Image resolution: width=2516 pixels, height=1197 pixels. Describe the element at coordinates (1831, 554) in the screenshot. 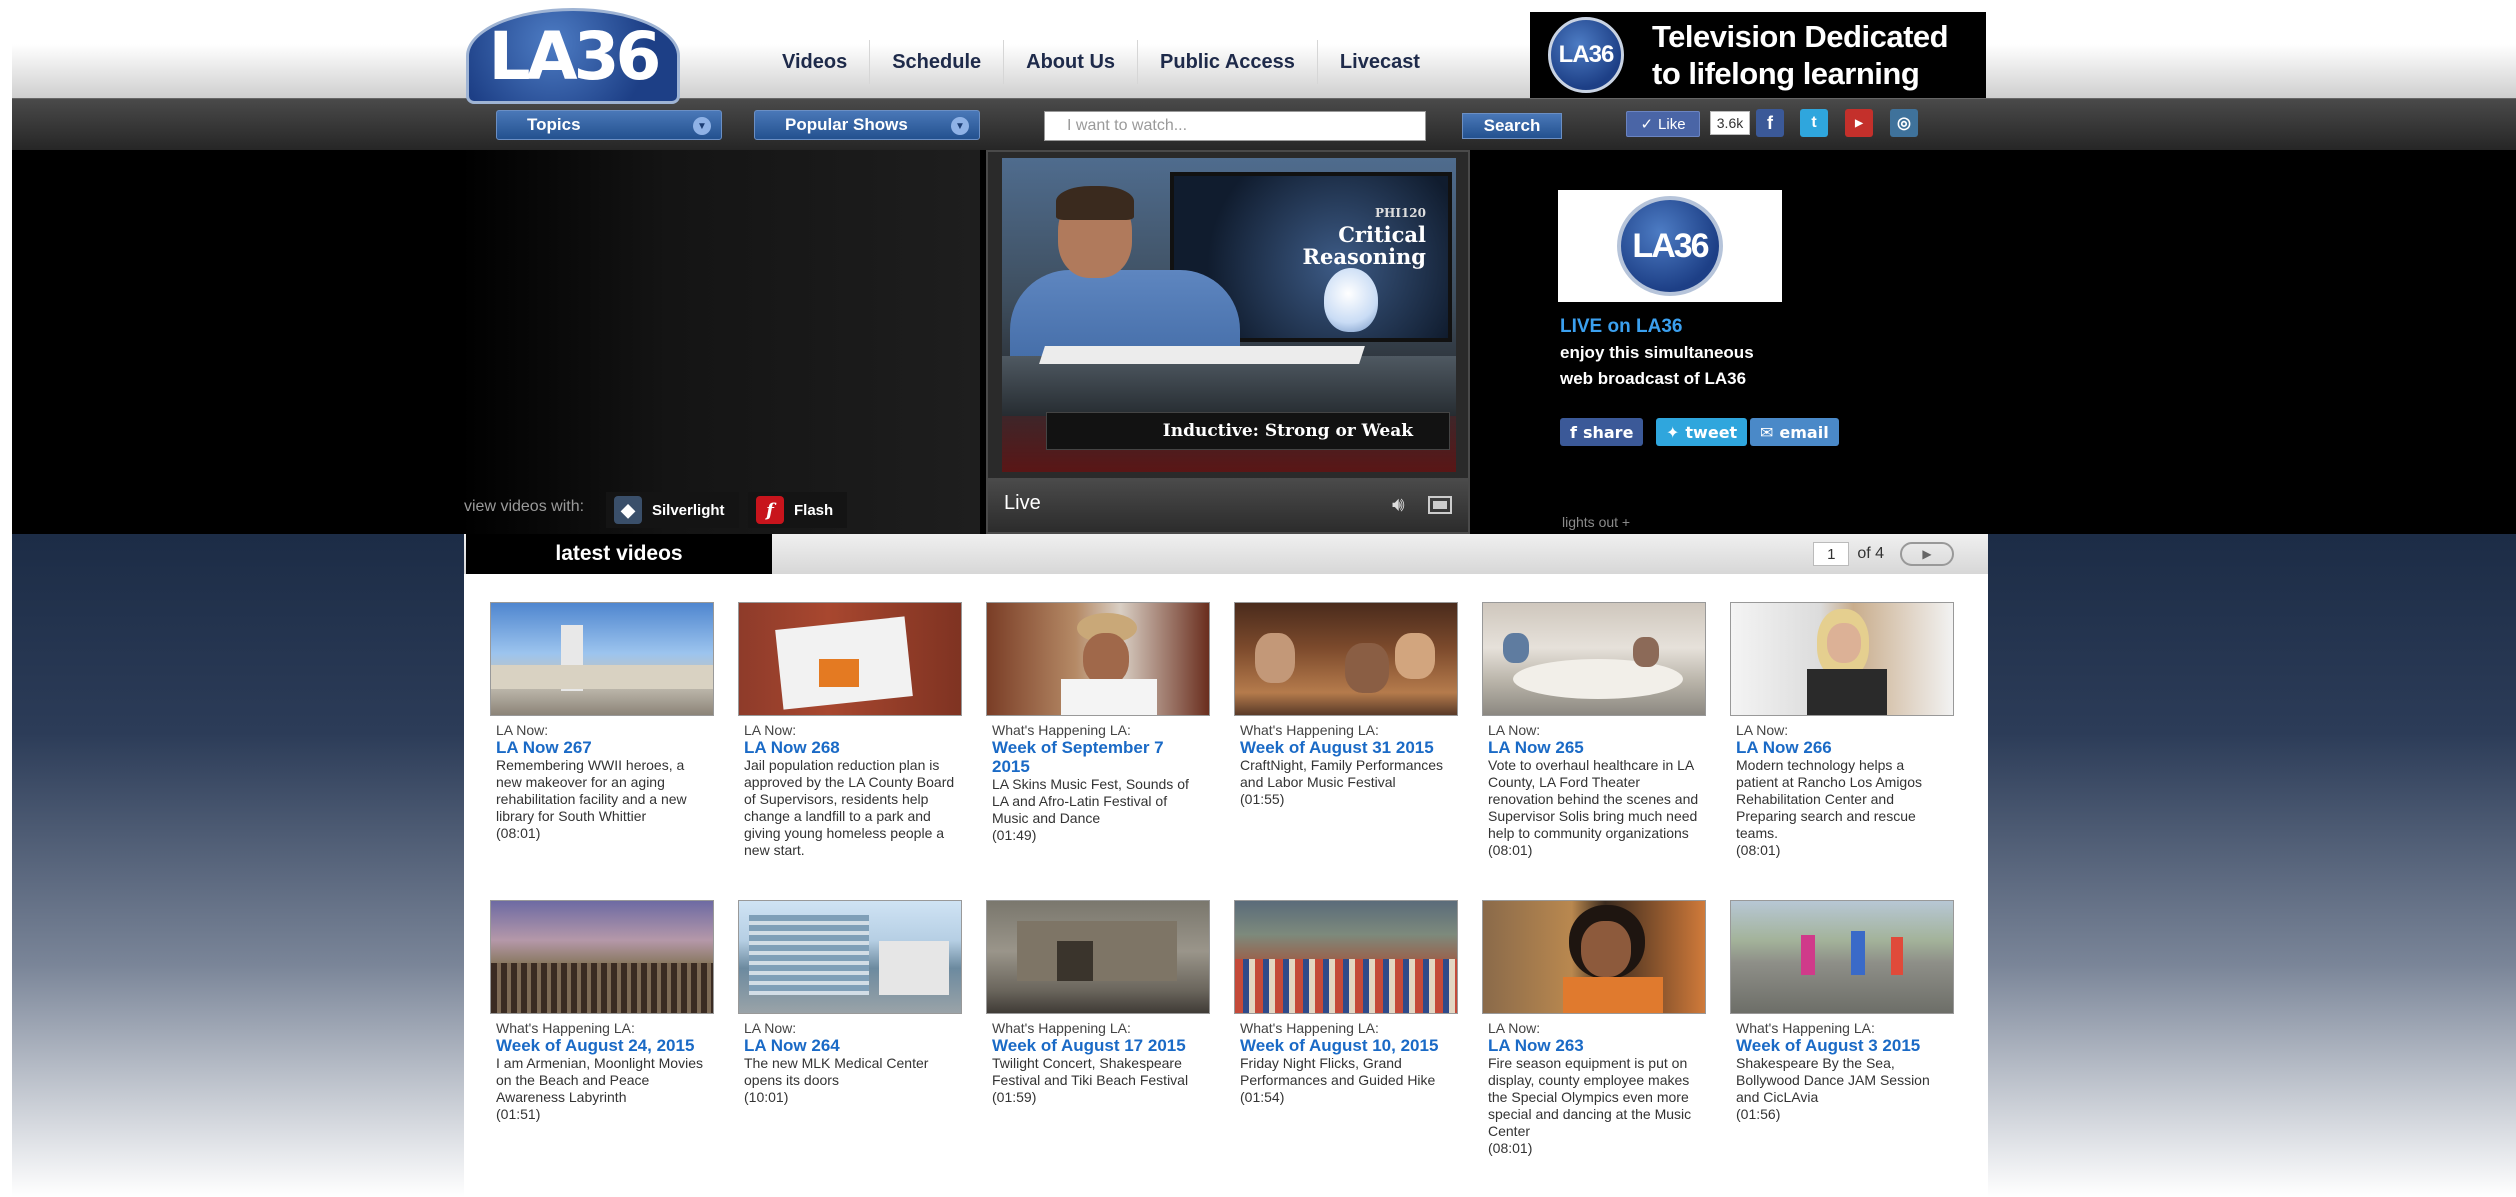

I see `page-number-box: 1` at that location.